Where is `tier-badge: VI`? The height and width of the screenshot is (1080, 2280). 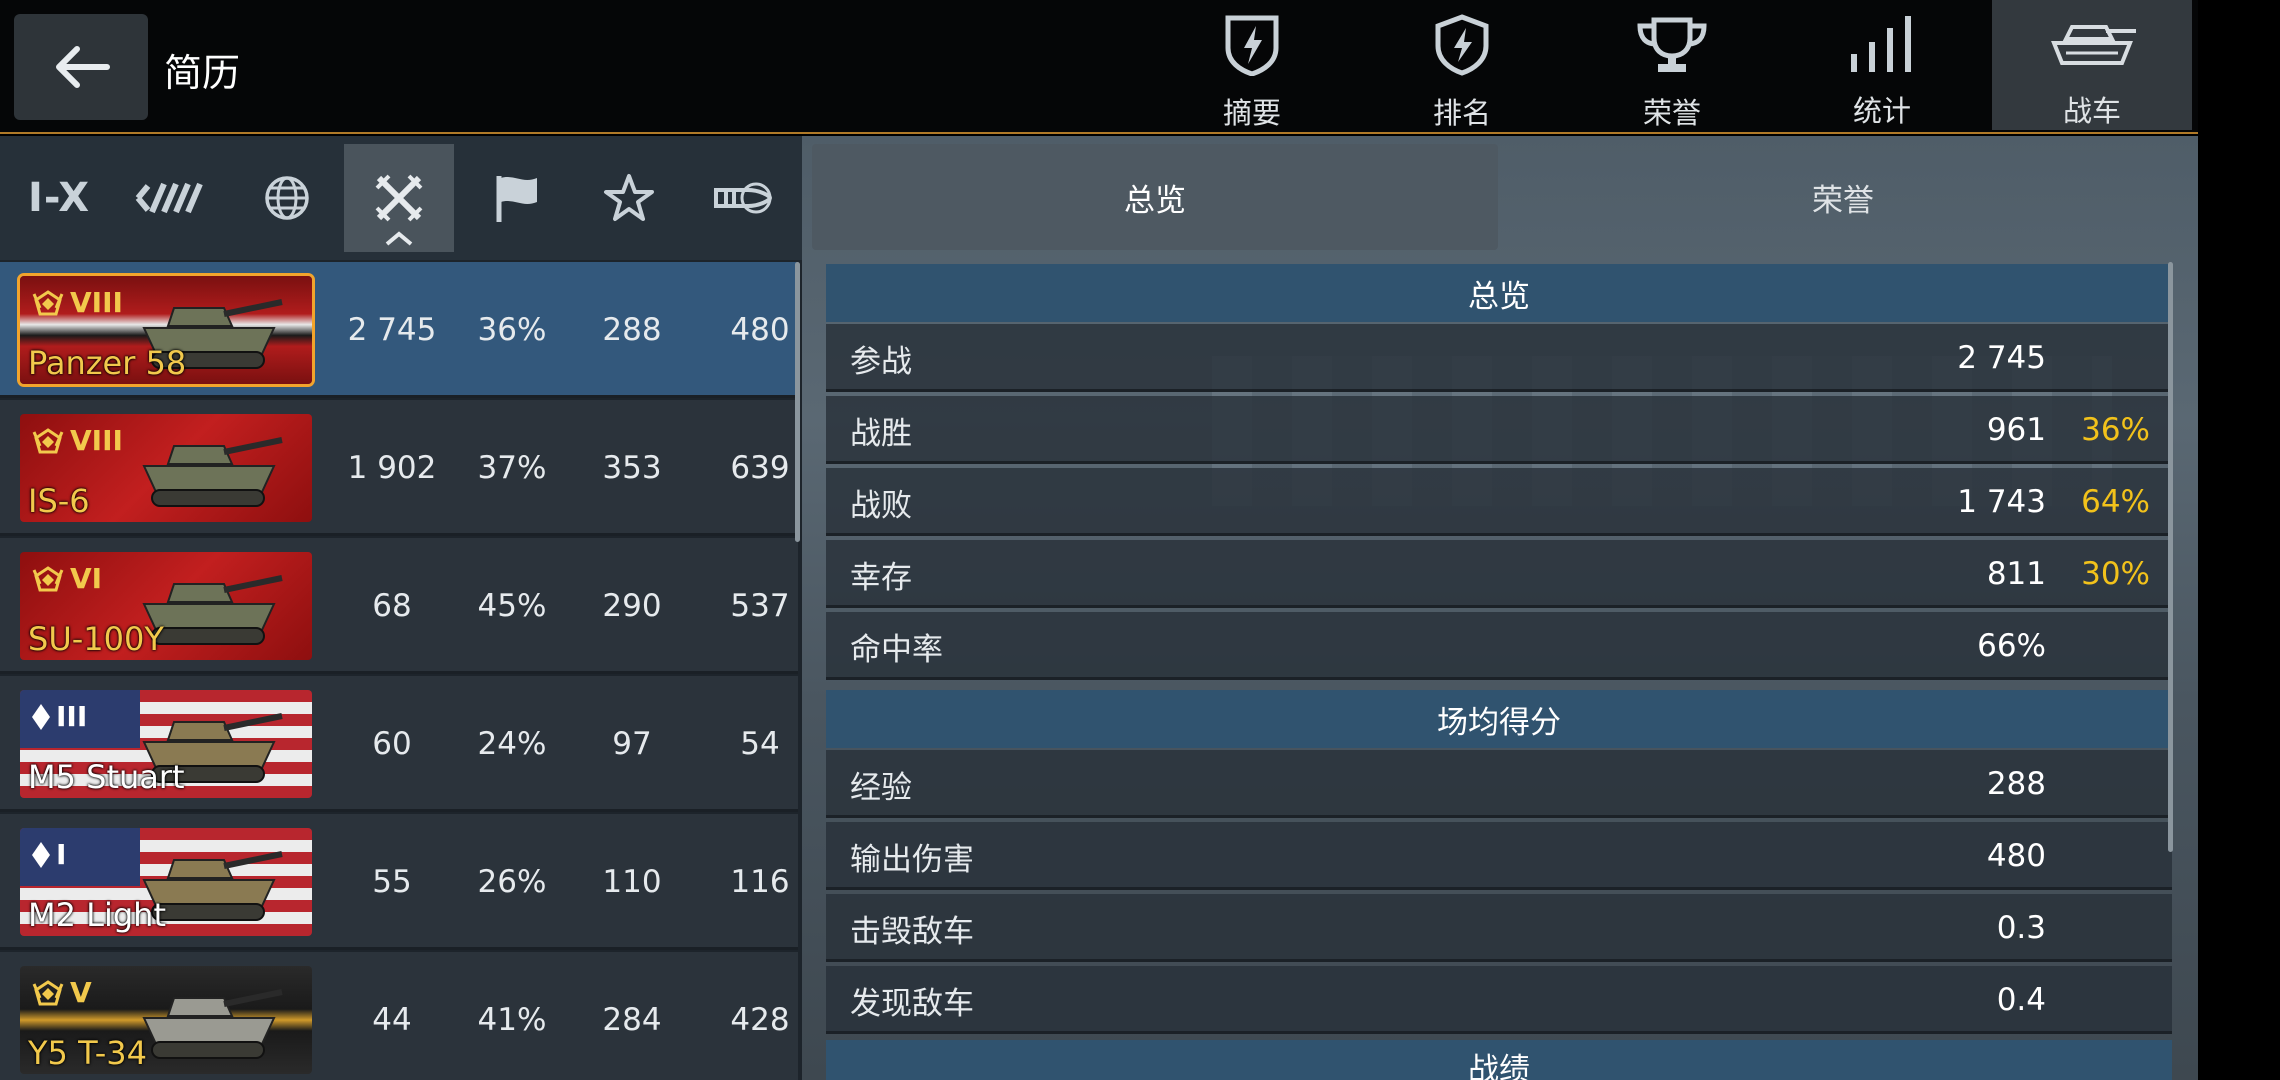
tier-badge: VI is located at coordinates (66, 578).